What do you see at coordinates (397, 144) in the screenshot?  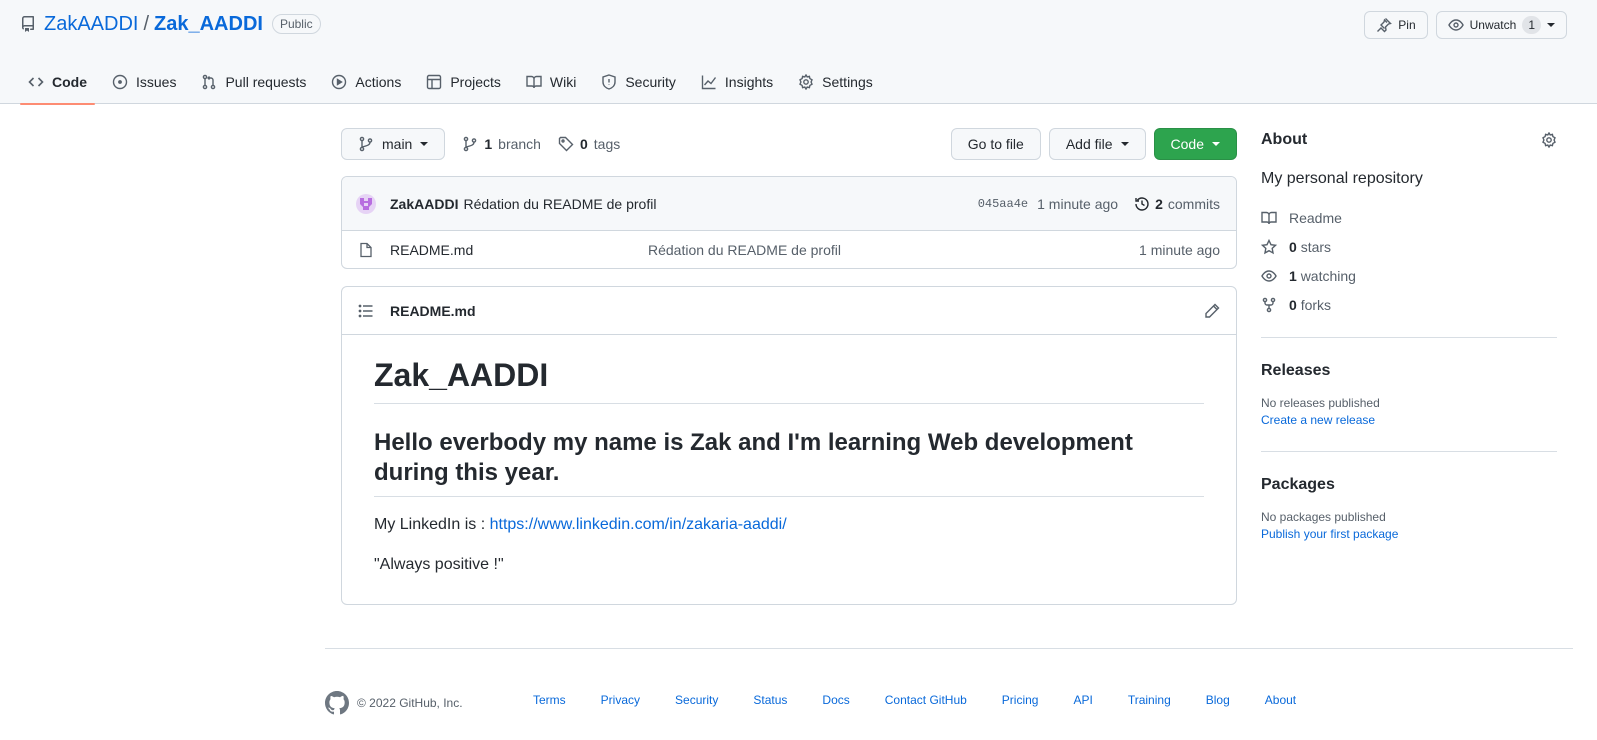 I see `branch-name: main` at bounding box center [397, 144].